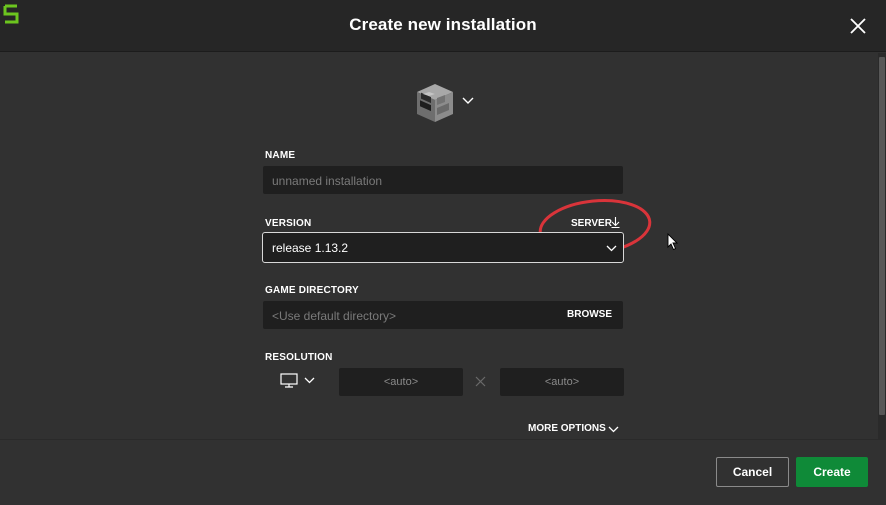 This screenshot has height=505, width=886. I want to click on furnace-block-icon, so click(435, 103).